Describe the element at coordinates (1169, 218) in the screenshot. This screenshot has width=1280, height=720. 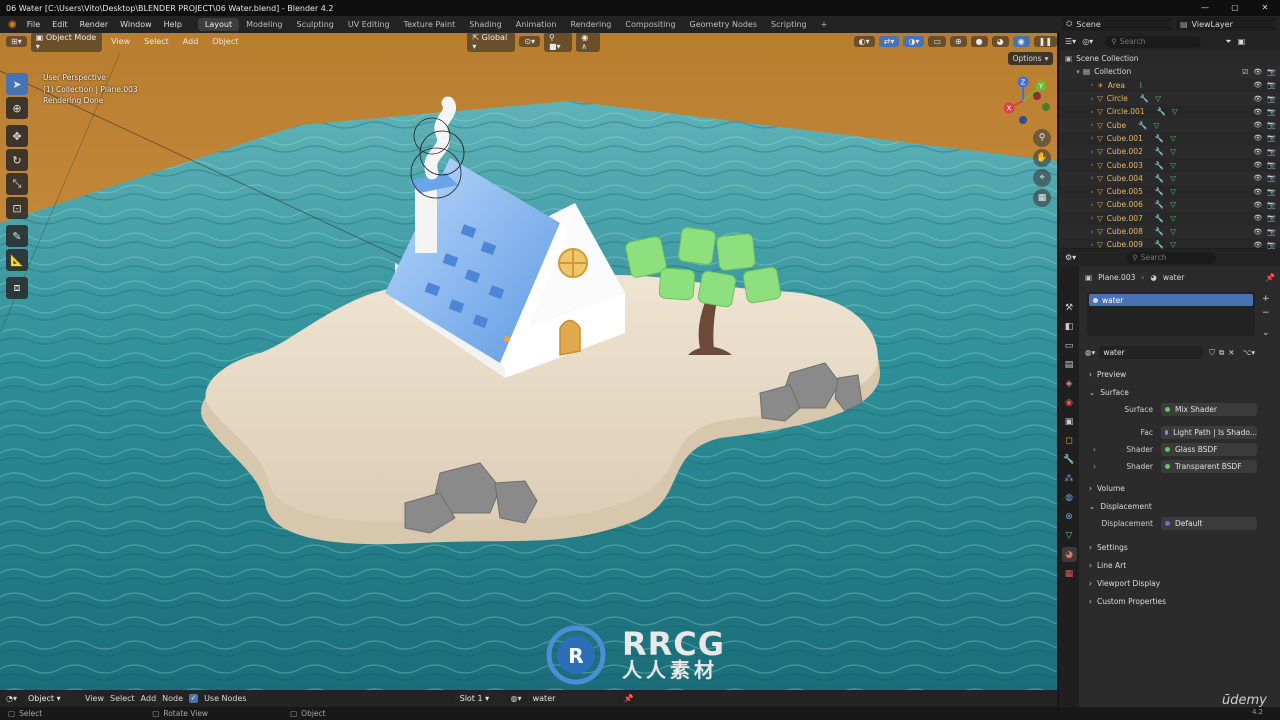
I see `outliner-item: › ▽ Cube.007 🔧 ▽ 👁 📷` at that location.